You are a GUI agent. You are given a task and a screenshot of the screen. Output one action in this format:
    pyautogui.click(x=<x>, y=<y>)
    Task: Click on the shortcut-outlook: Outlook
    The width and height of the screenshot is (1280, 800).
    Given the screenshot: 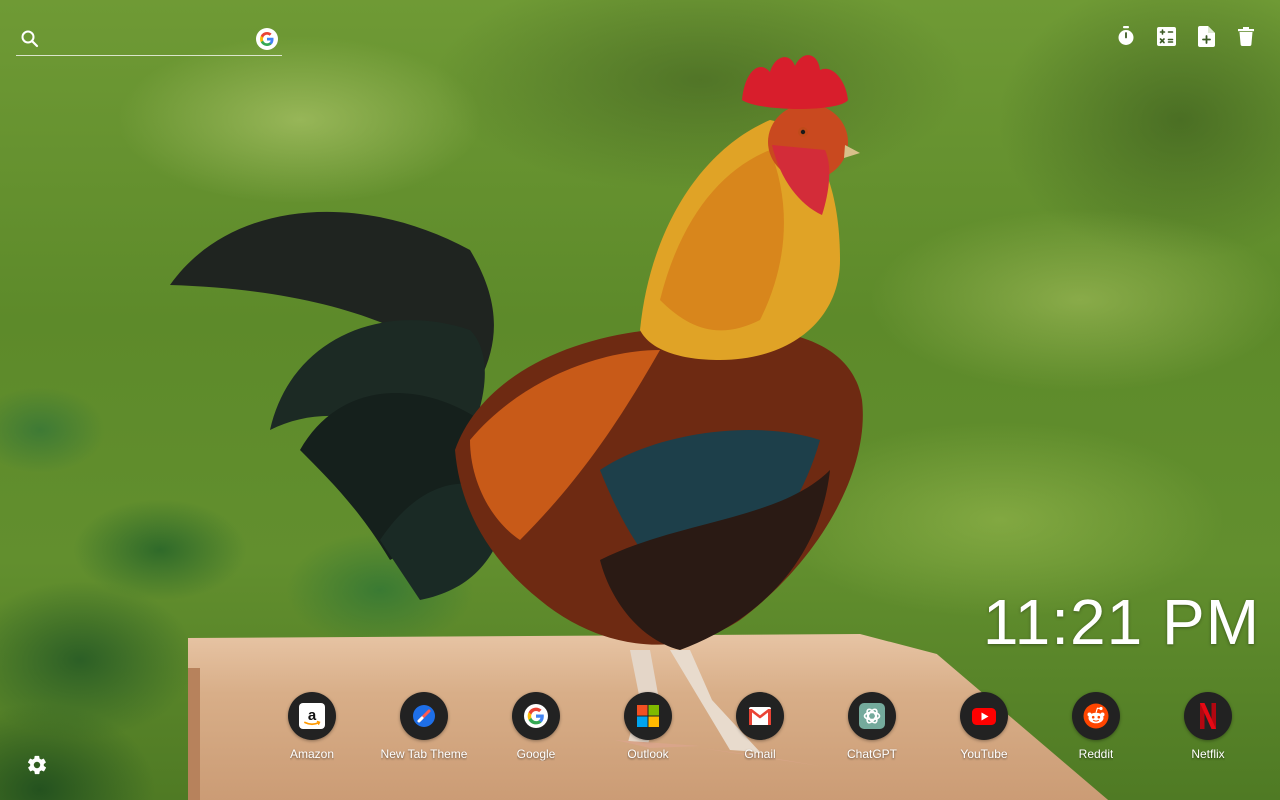 What is the action you would take?
    pyautogui.click(x=648, y=726)
    